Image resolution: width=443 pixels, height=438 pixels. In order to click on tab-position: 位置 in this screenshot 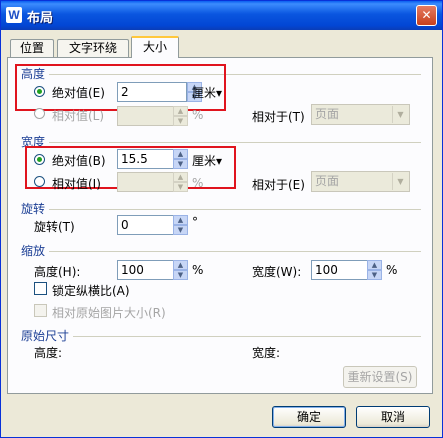, I will do `click(32, 48)`.